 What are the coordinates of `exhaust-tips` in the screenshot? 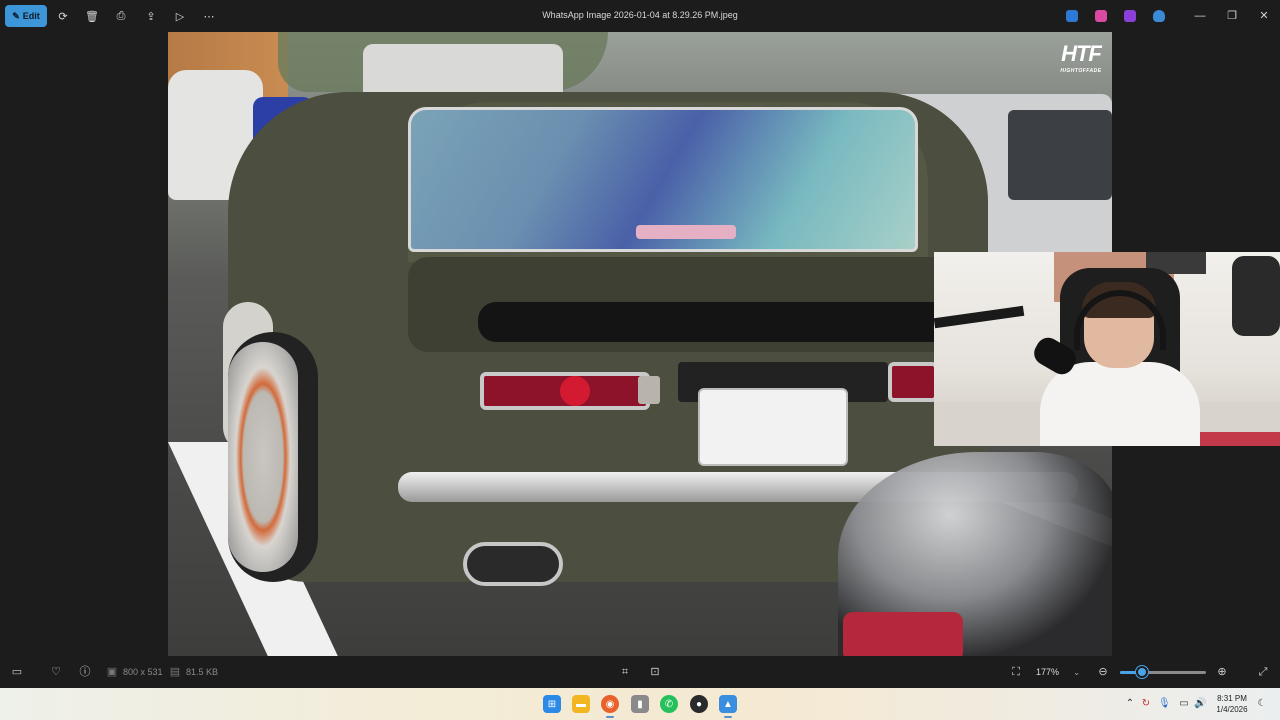 It's located at (513, 564).